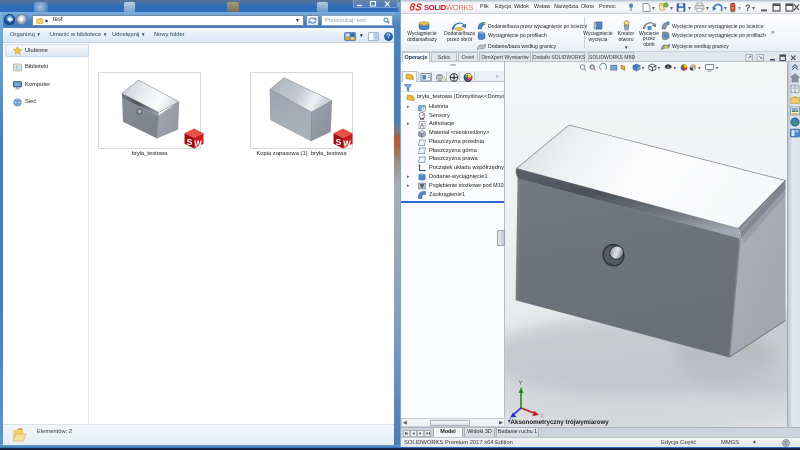 This screenshot has height=450, width=800. What do you see at coordinates (448, 7) in the screenshot?
I see `svg-text: SOLIDWORKS` at bounding box center [448, 7].